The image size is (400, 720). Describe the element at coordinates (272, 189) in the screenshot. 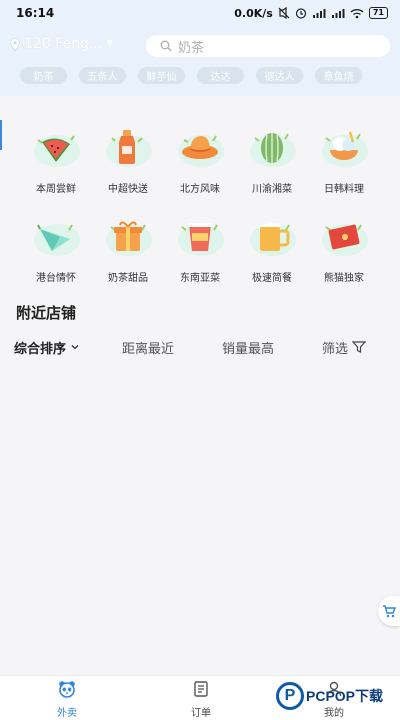

I see `category-label: 川渝湘菜` at that location.